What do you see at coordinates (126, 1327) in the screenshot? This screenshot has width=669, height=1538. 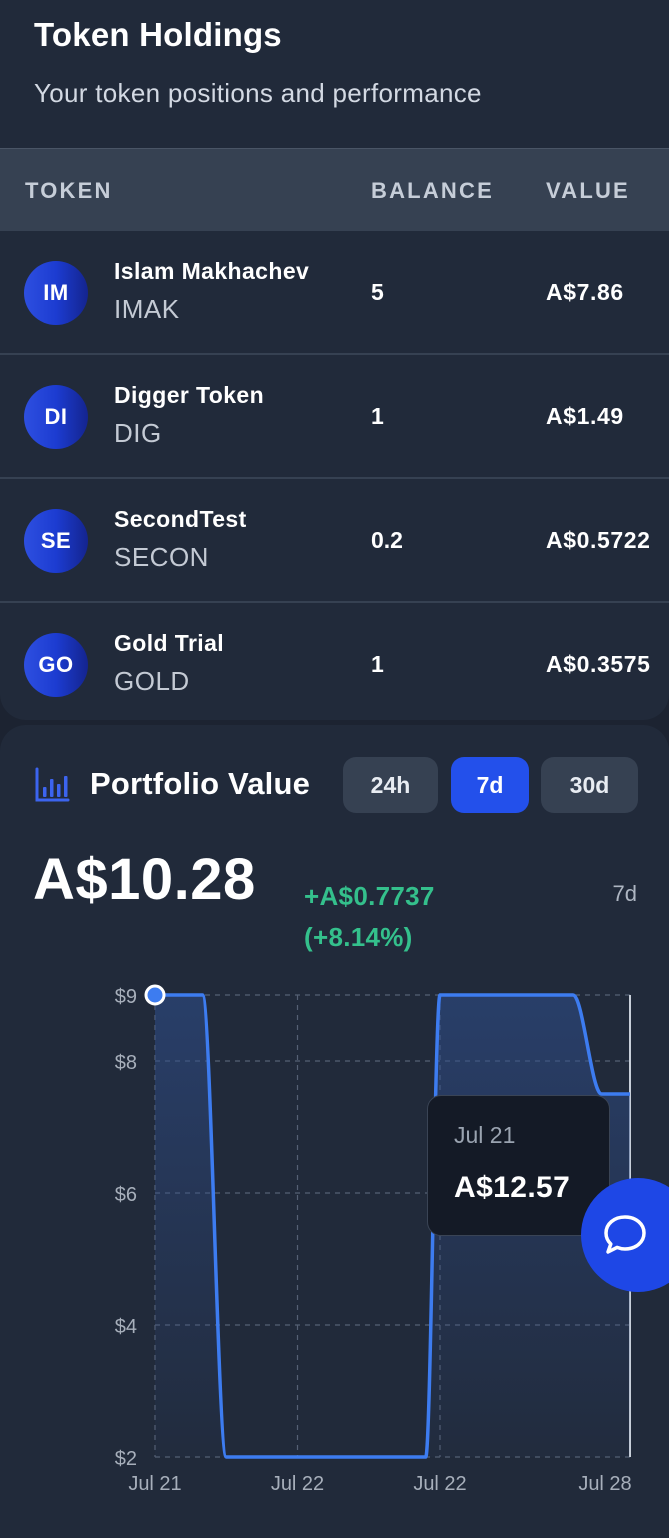 I see `y-tick-label: $4` at bounding box center [126, 1327].